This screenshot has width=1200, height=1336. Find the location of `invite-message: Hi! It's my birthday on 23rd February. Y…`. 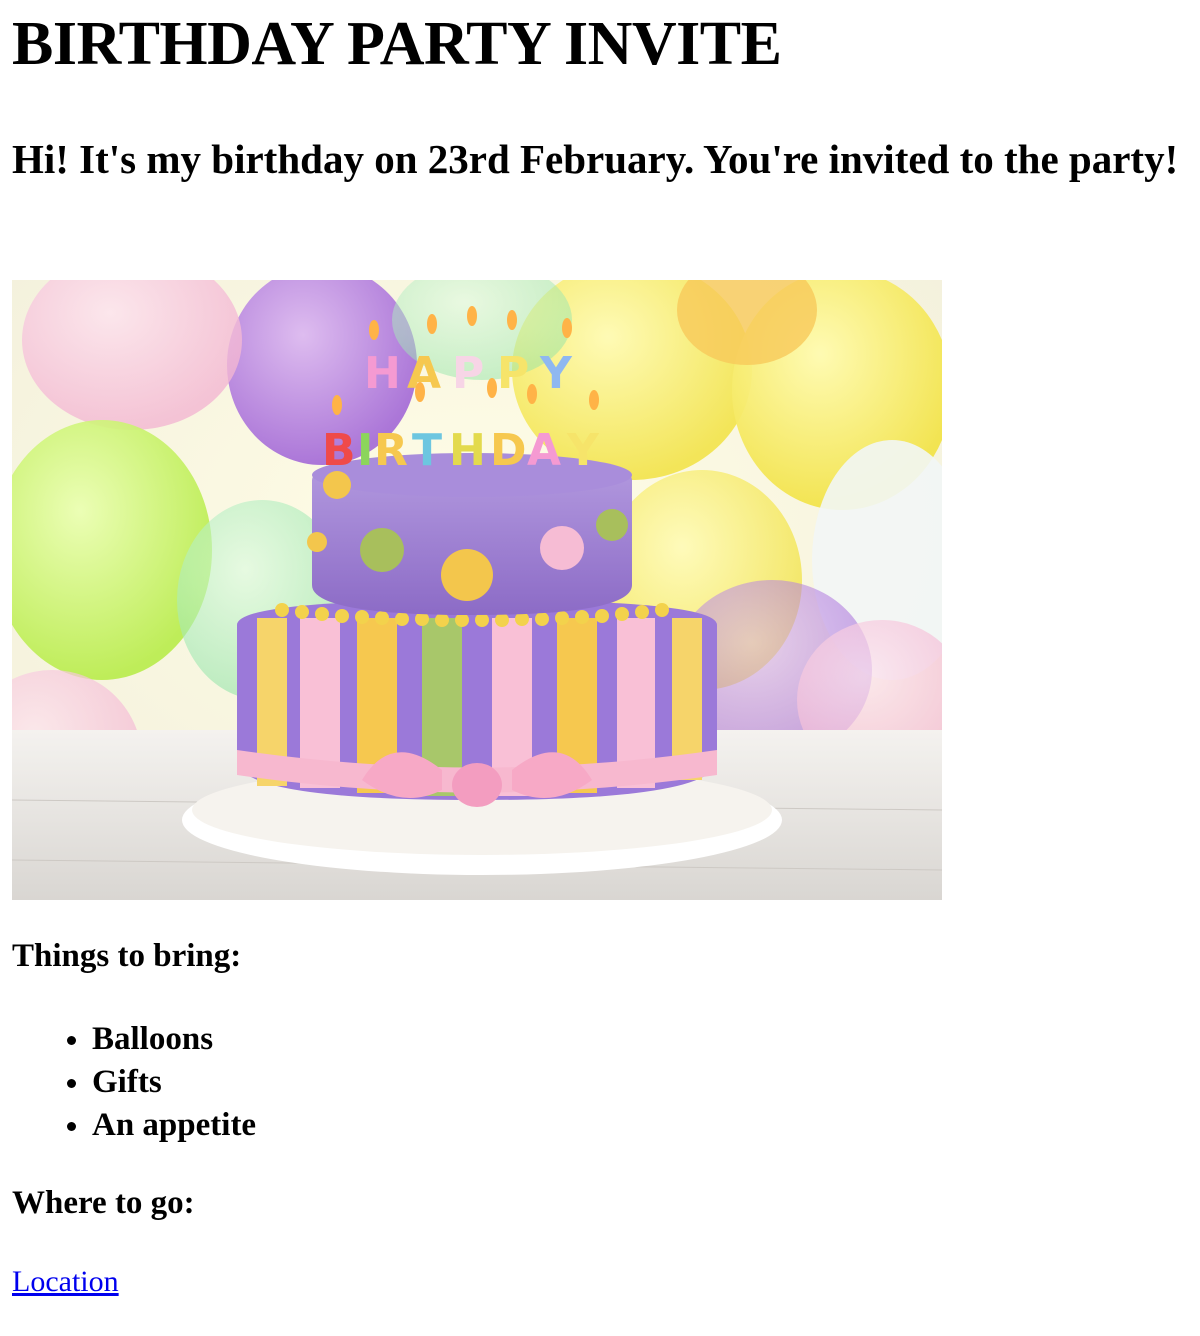

invite-message: Hi! It's my birthday on 23rd February. Y… is located at coordinates (595, 159).